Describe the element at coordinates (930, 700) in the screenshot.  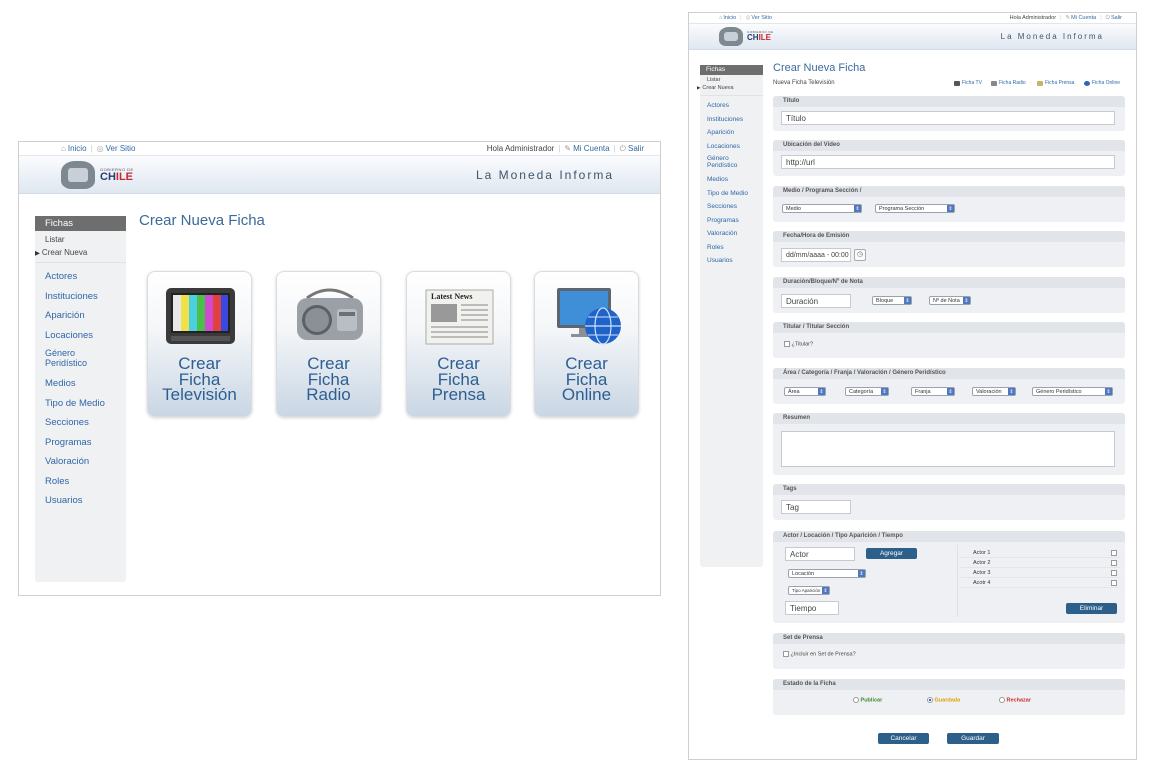
I see `guardada-radio` at that location.